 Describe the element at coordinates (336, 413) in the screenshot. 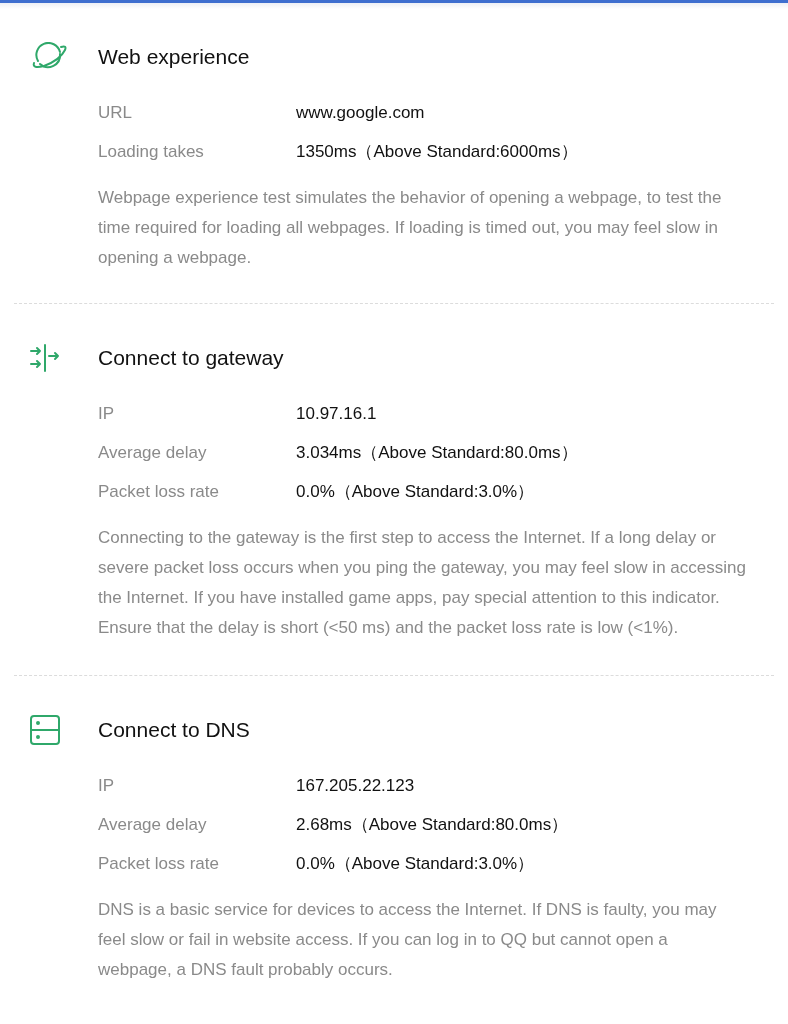

I see `field-value: 10.97.16.1` at that location.